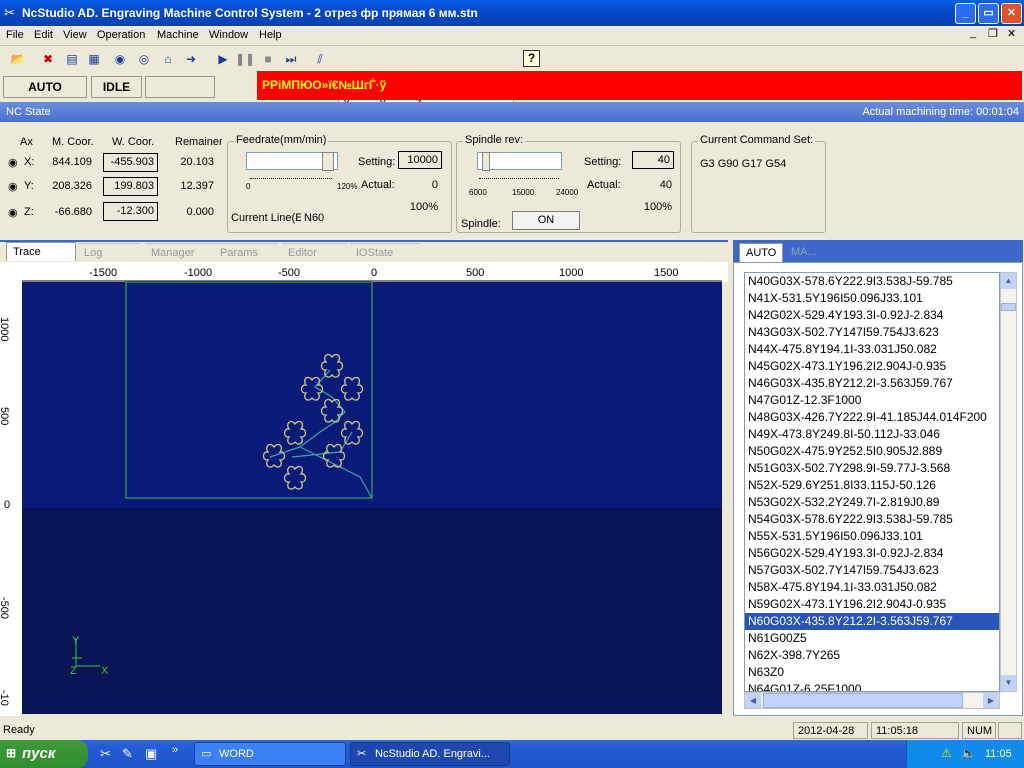 The height and width of the screenshot is (768, 1024). I want to click on code-line: N50G02X-475.9Y252.5I0.905J2.889, so click(872, 451).